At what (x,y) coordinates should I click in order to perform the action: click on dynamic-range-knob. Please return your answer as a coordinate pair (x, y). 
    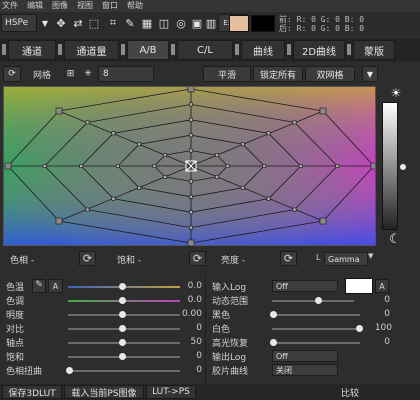
    Looking at the image, I should click on (318, 300).